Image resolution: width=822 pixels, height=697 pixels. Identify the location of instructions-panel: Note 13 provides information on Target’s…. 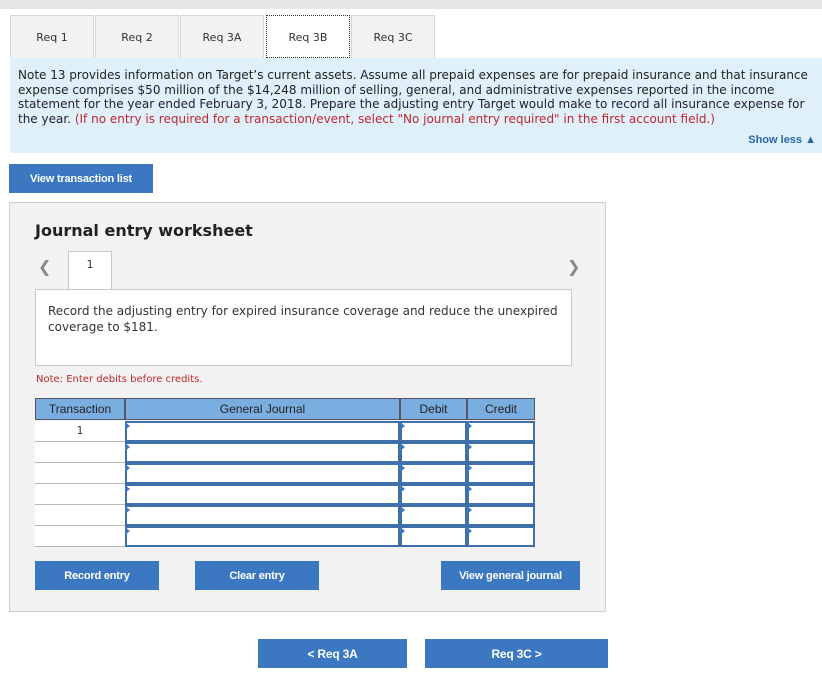
(416, 105).